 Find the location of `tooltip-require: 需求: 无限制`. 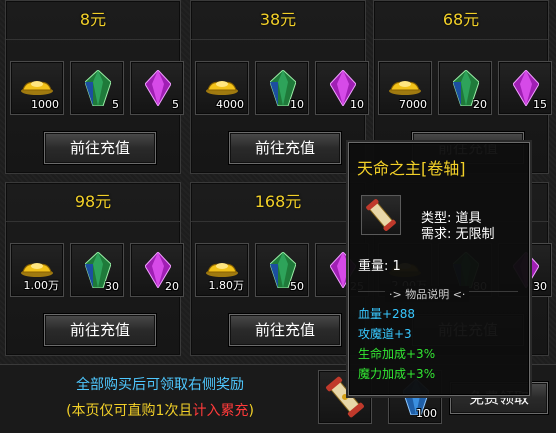

tooltip-require: 需求: 无限制 is located at coordinates (458, 232).